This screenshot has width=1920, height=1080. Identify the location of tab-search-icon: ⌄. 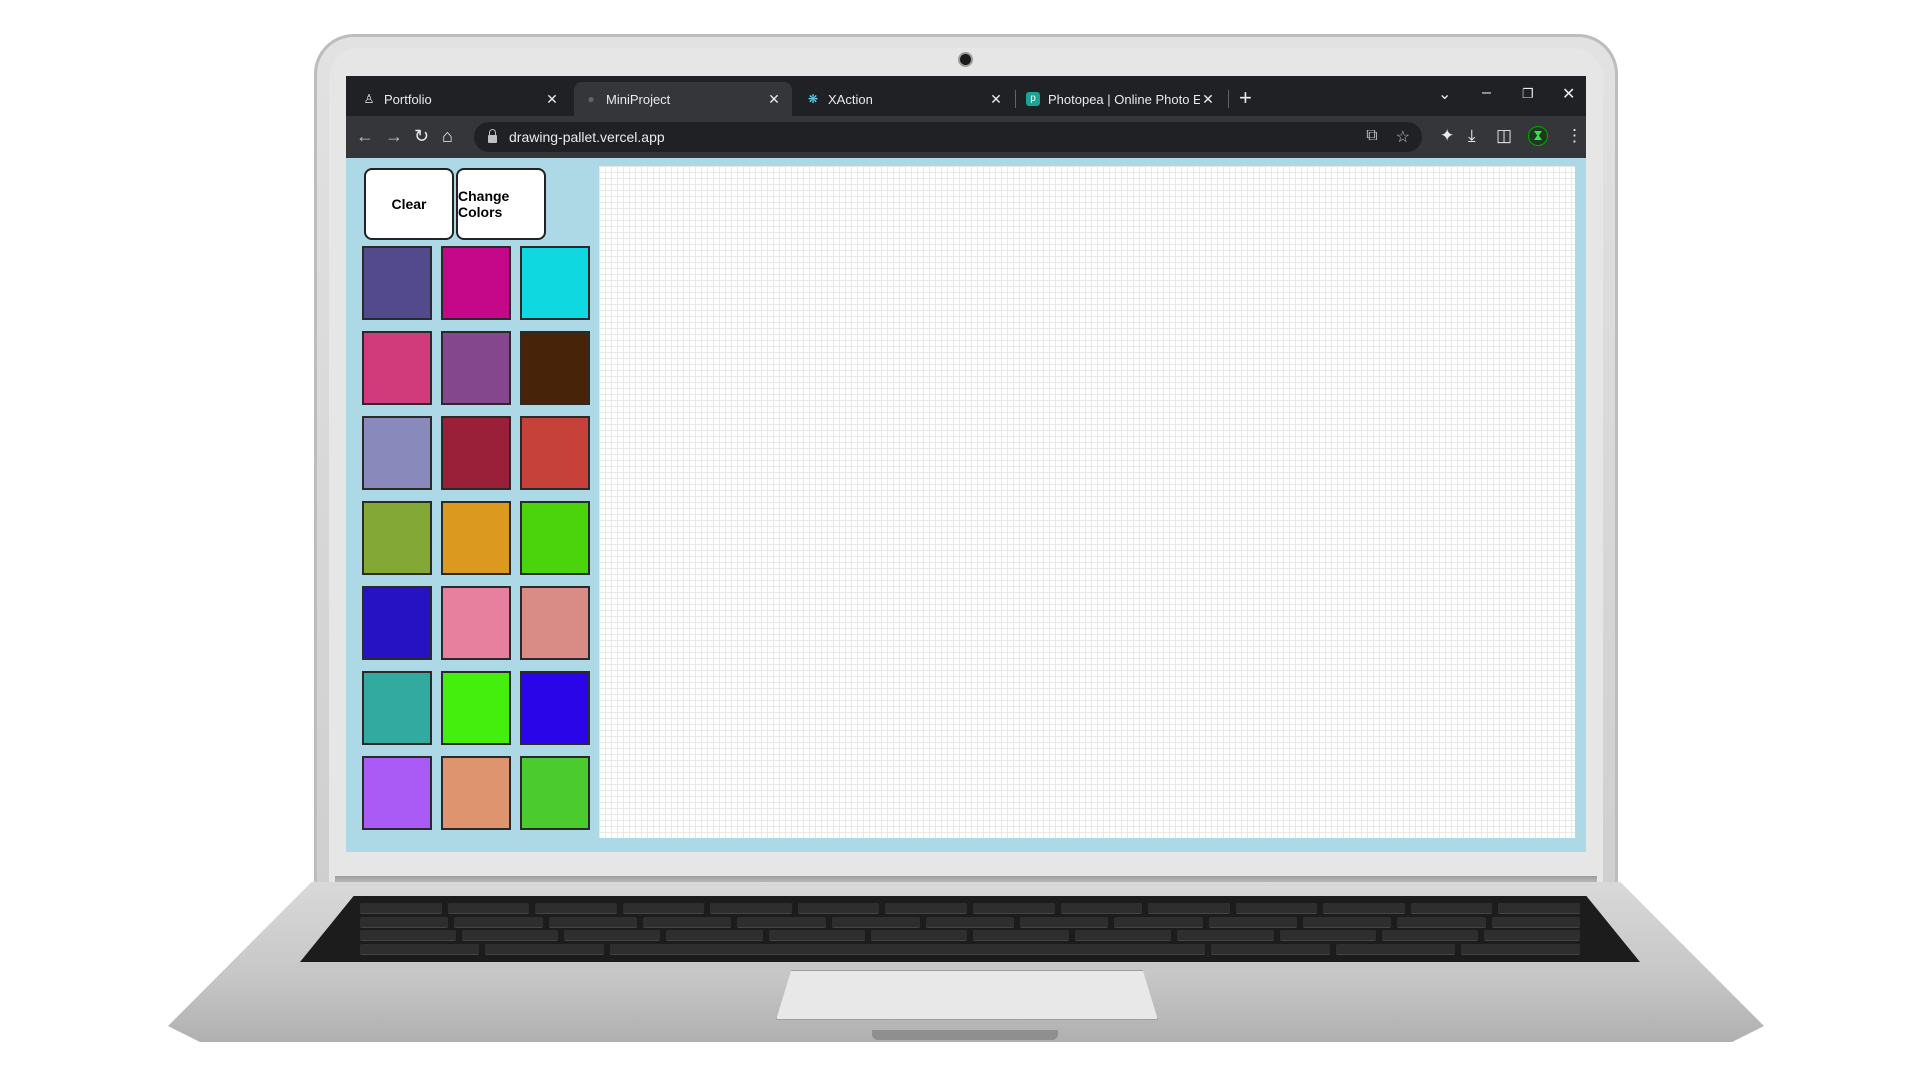
(1444, 94).